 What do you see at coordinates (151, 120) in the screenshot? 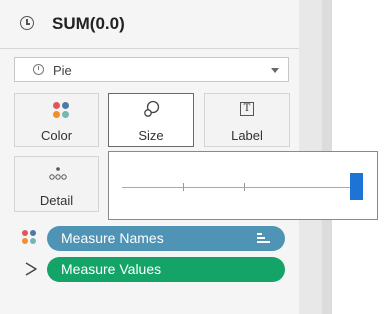
I see `size-button: Size` at bounding box center [151, 120].